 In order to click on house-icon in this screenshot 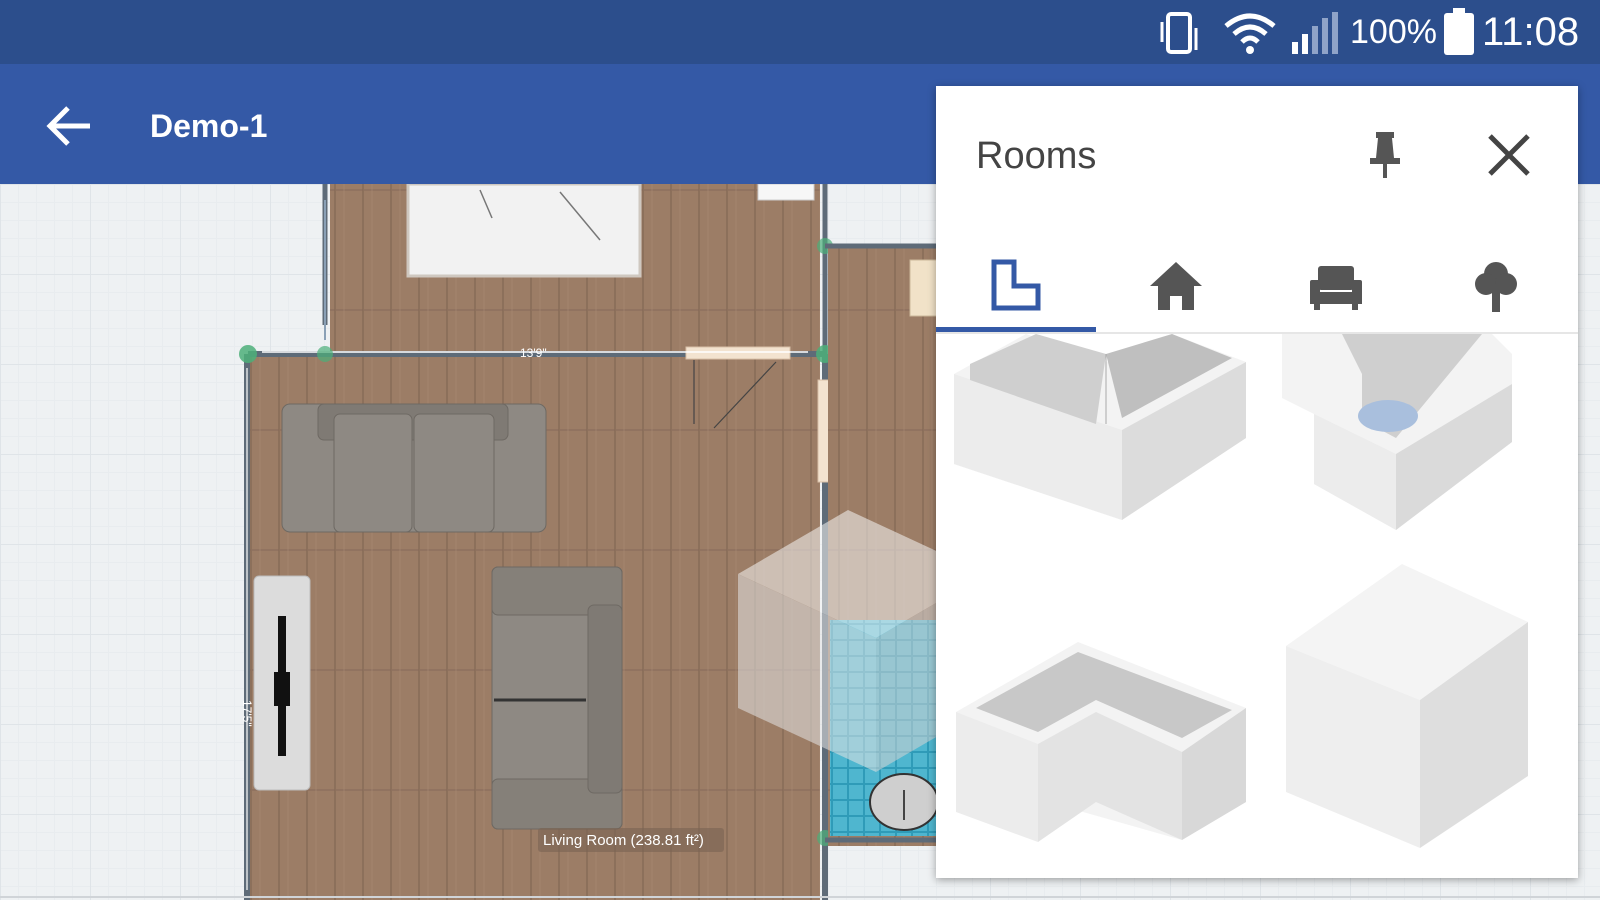, I will do `click(1176, 286)`.